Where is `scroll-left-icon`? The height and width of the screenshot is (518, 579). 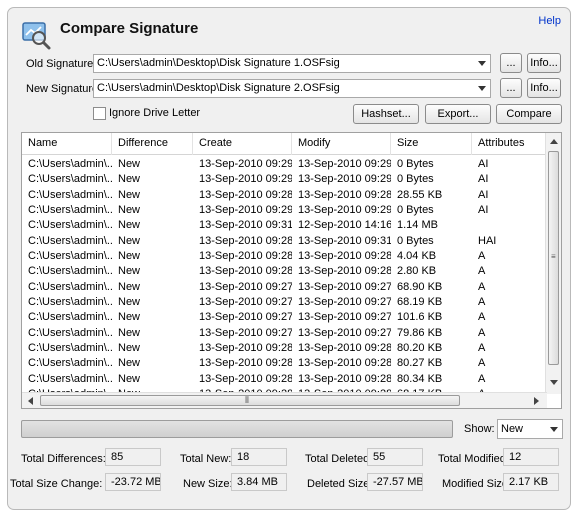
scroll-left-icon is located at coordinates (30, 401).